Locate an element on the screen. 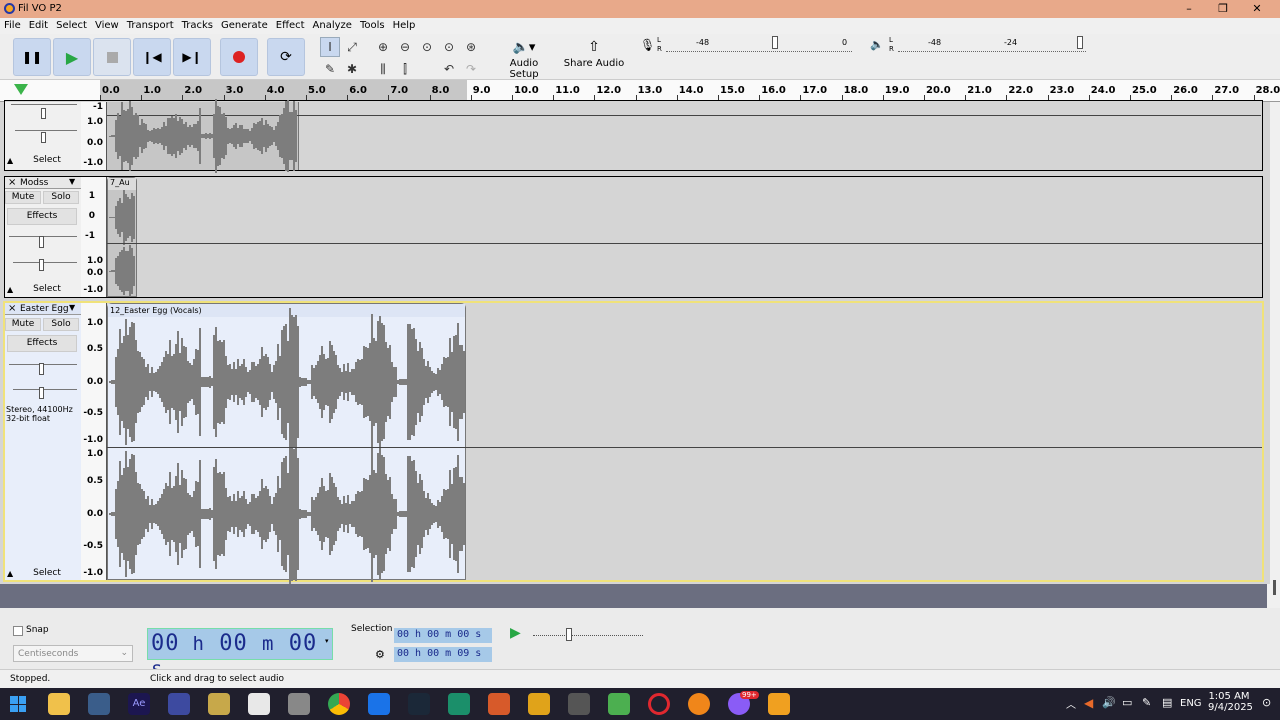 The image size is (1280, 720). pan-slider is located at coordinates (45, 389).